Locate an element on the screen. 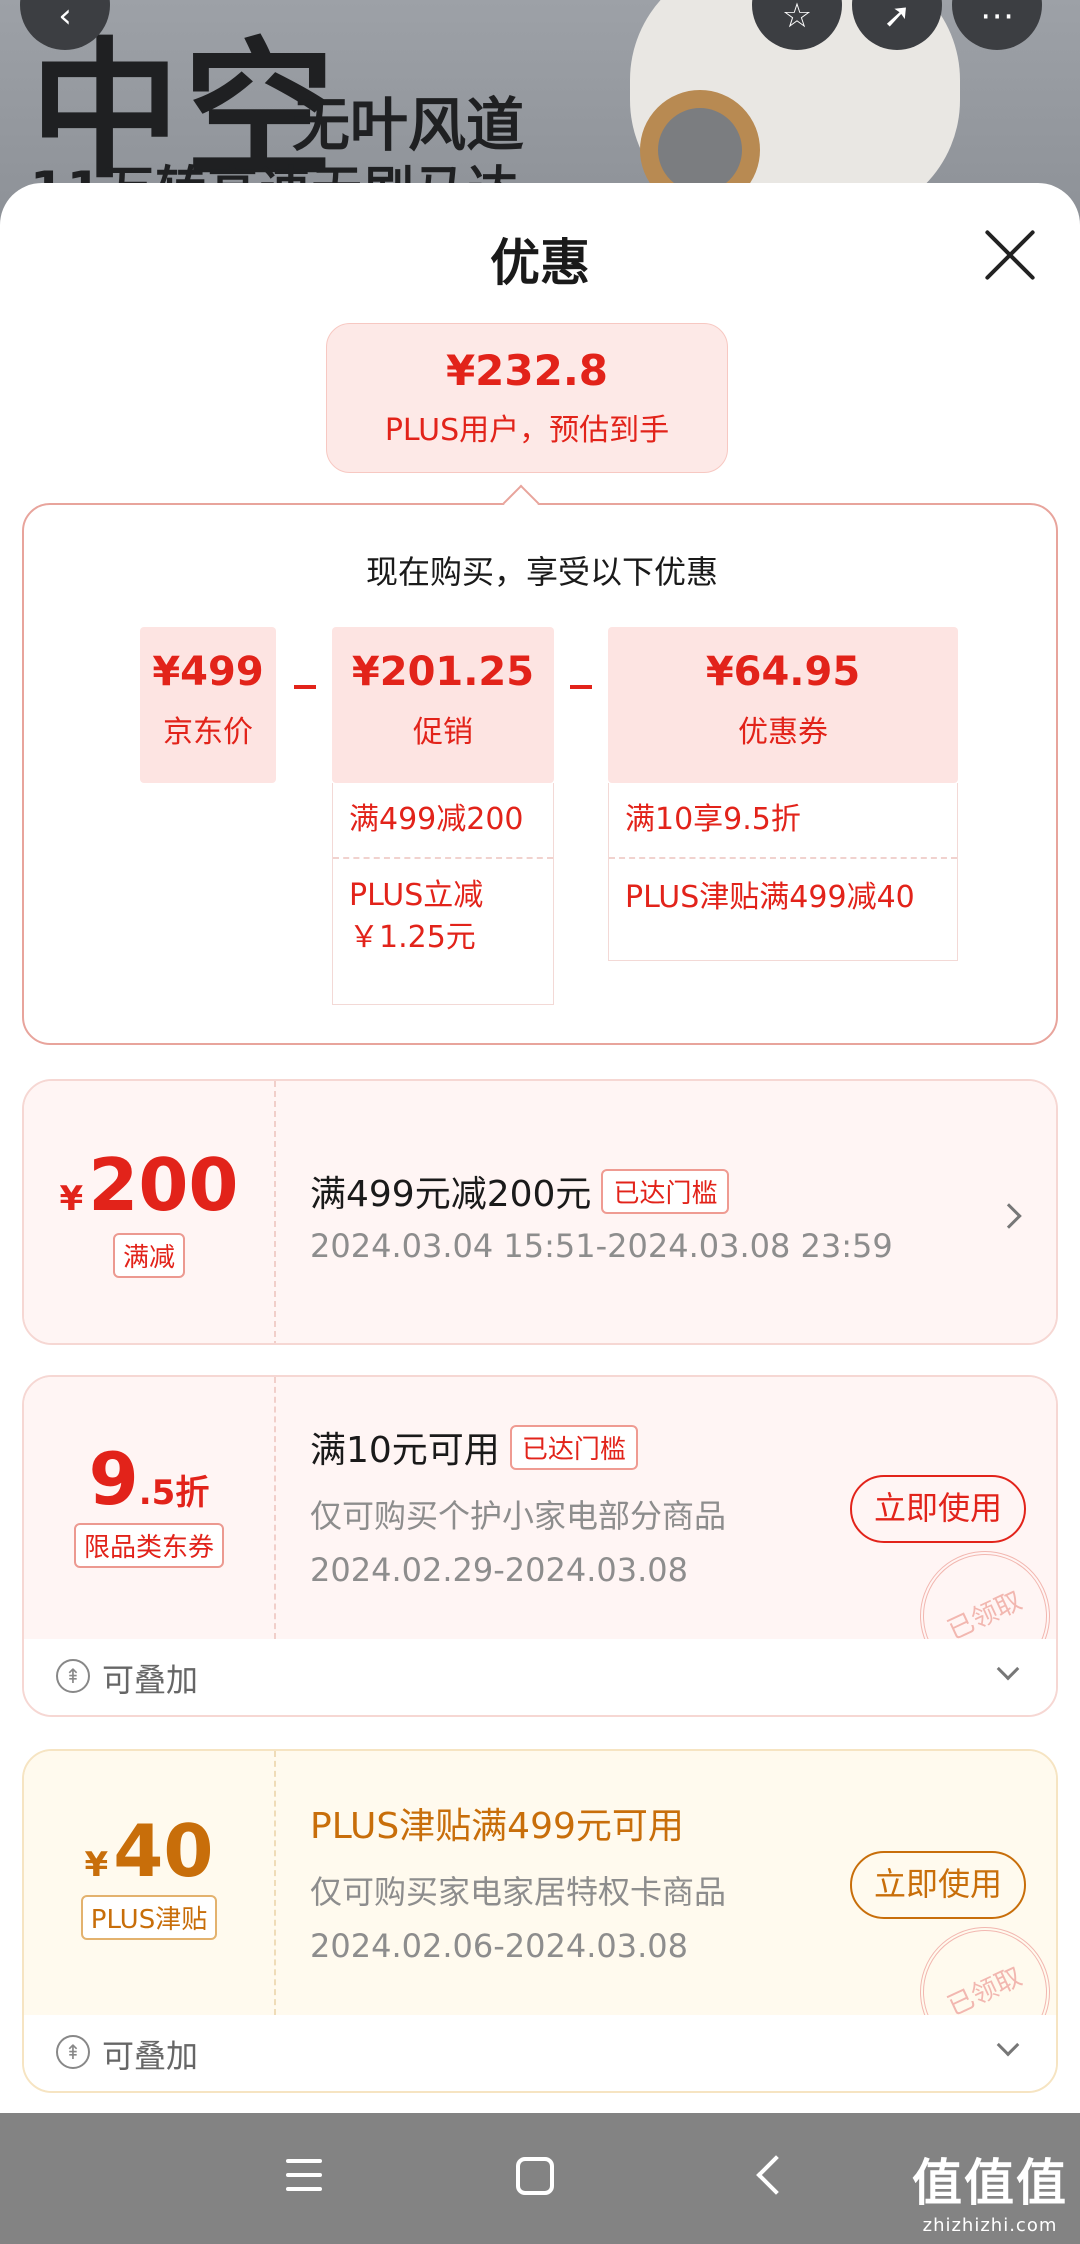 The image size is (1080, 2244). coupon-tag: 限品类东券 is located at coordinates (148, 1545).